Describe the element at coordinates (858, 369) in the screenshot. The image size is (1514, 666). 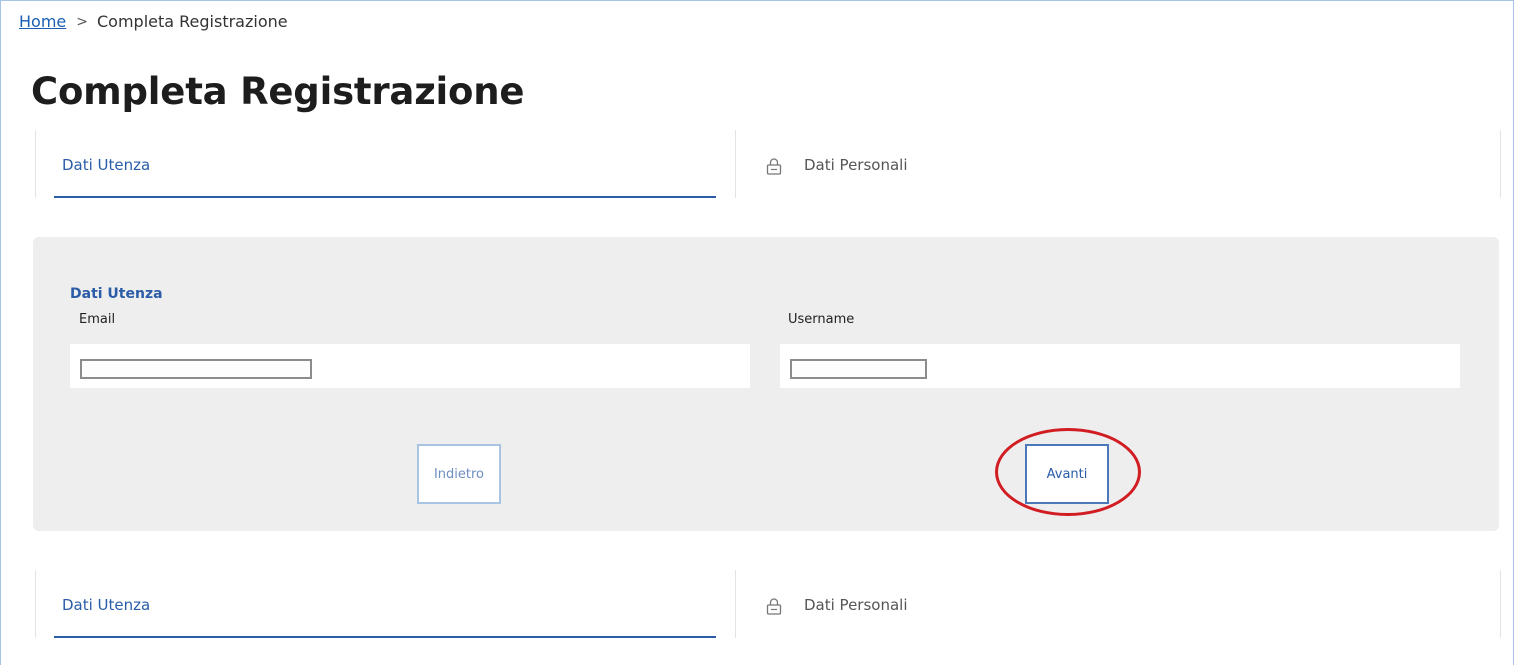
I see `username-value-redacted` at that location.